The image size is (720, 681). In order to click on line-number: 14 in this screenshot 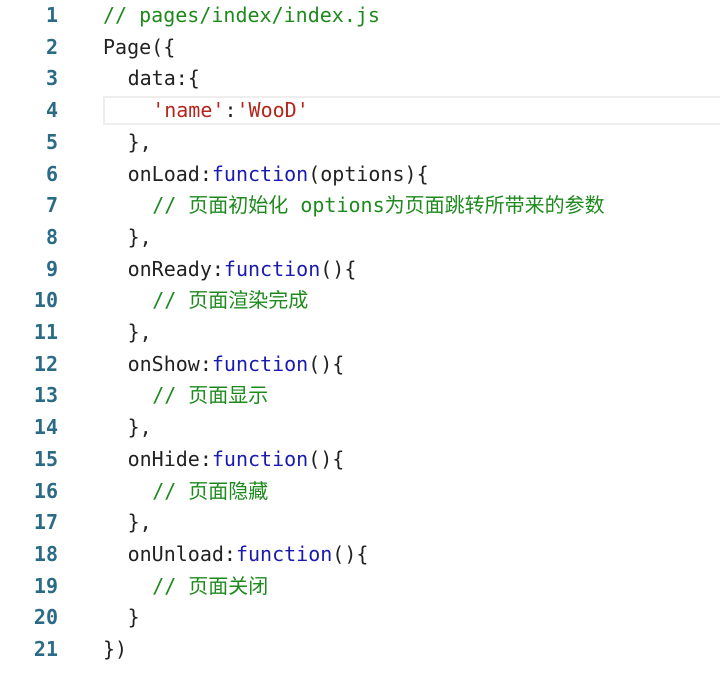, I will do `click(45, 427)`.